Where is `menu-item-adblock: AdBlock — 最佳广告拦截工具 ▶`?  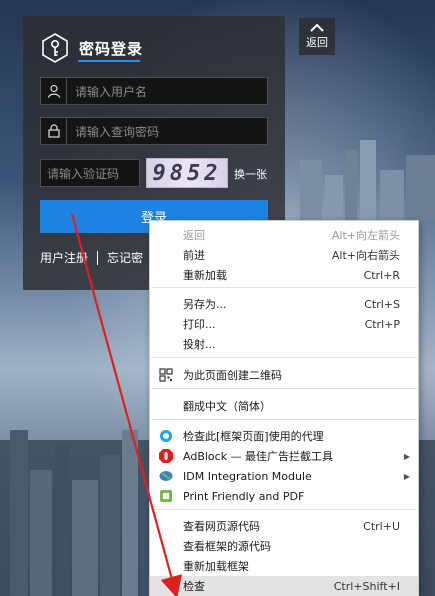 menu-item-adblock: AdBlock — 最佳广告拦截工具 ▶ is located at coordinates (284, 456).